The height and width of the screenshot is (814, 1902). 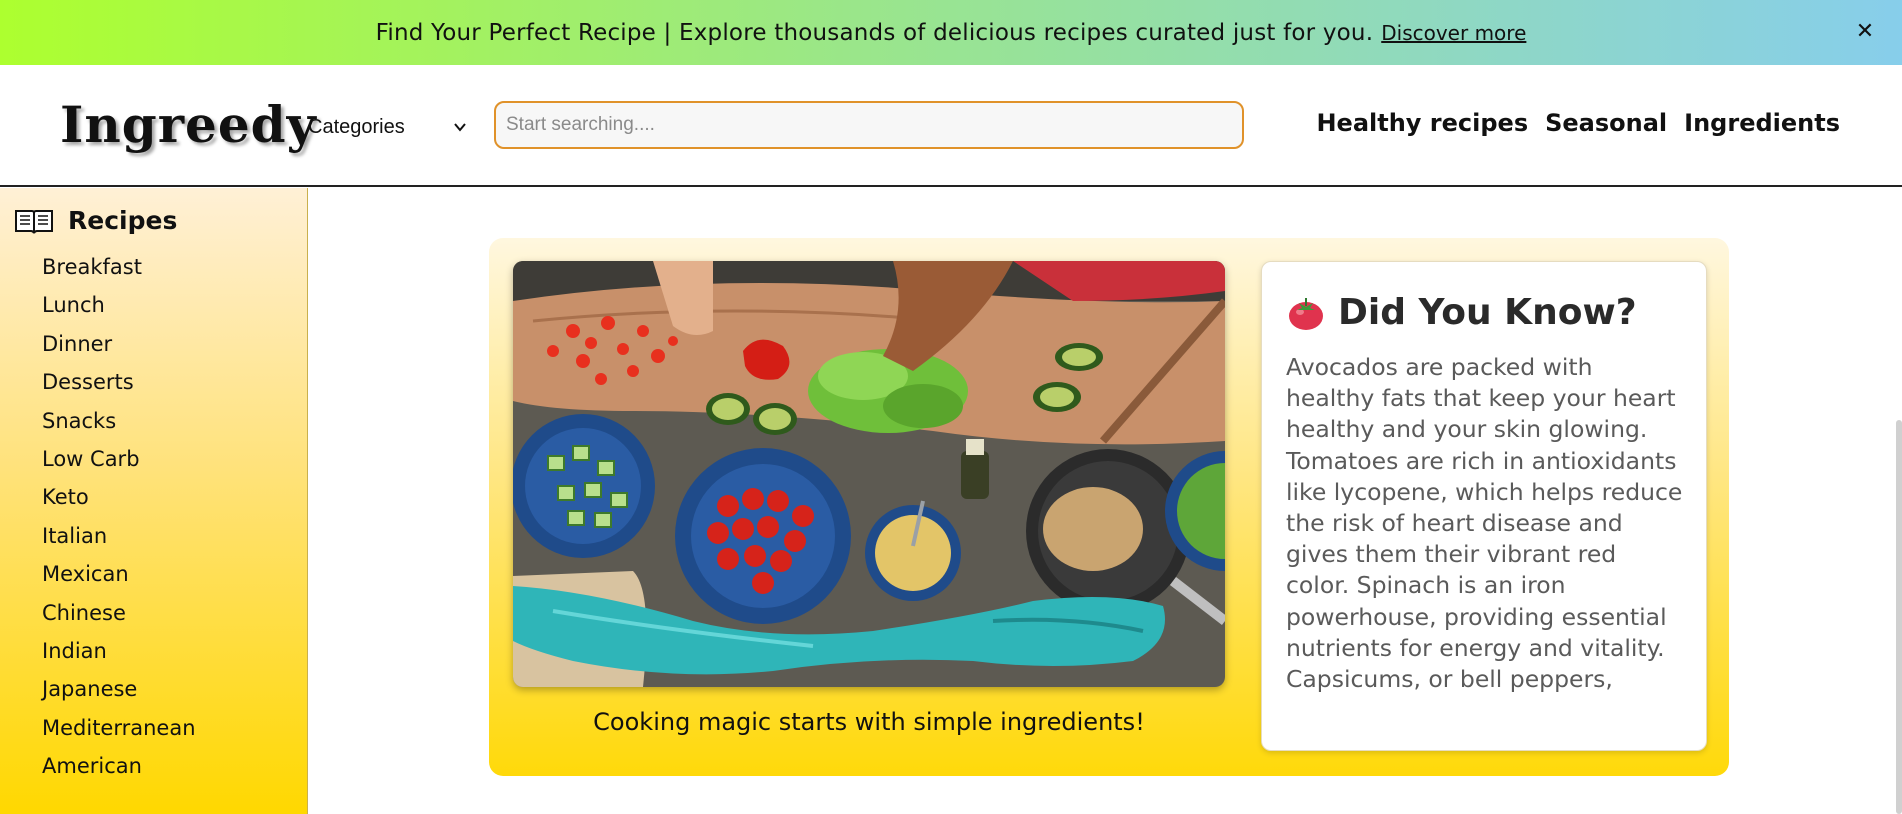 What do you see at coordinates (1487, 312) in the screenshot?
I see `fact-title: Did You Know?` at bounding box center [1487, 312].